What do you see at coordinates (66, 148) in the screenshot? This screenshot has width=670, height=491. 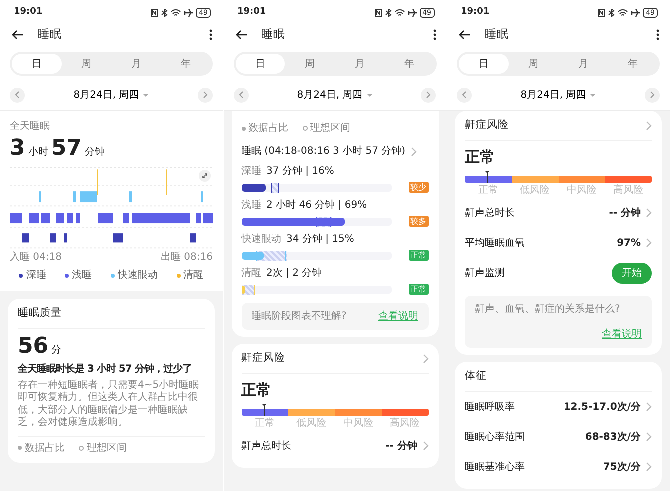 I see `minutes-value: 57` at bounding box center [66, 148].